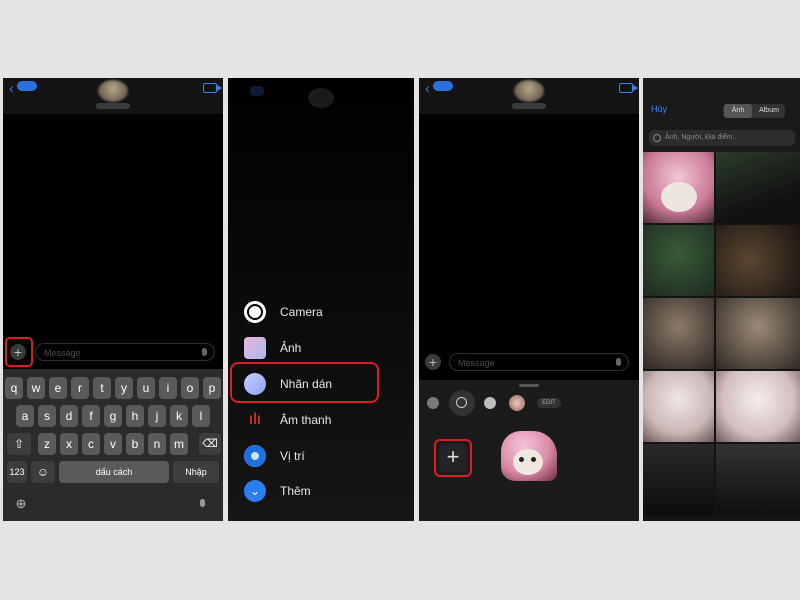 Image resolution: width=800 pixels, height=600 pixels. I want to click on key-o: o, so click(190, 388).